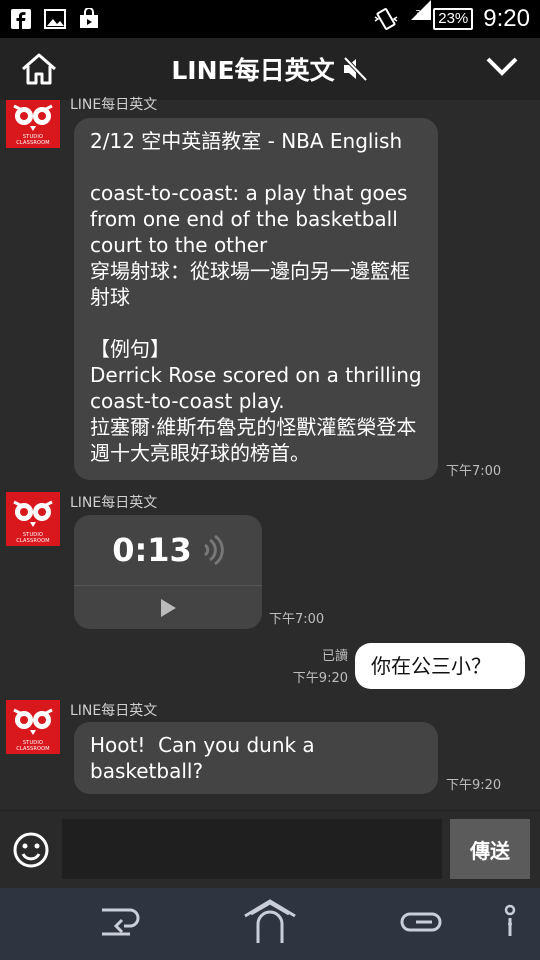 This screenshot has width=540, height=960. I want to click on emoji-button, so click(31, 852).